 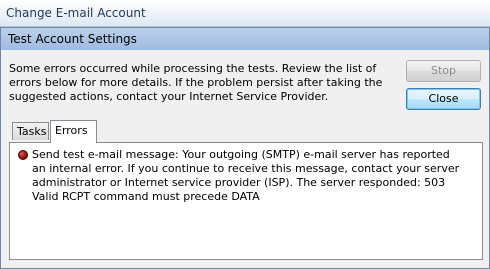 What do you see at coordinates (73, 131) in the screenshot?
I see `tab-errors: Errors` at bounding box center [73, 131].